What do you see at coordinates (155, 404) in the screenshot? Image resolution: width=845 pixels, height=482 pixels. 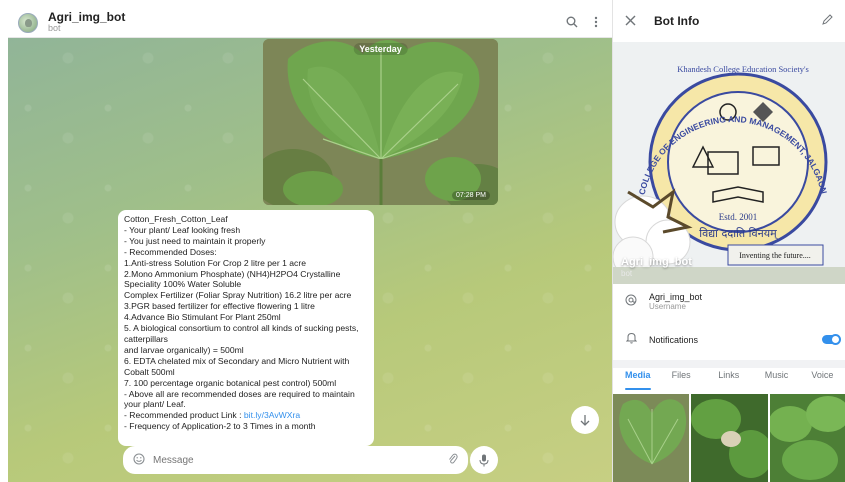 I see `message-line: your plant/ Leaf.` at bounding box center [155, 404].